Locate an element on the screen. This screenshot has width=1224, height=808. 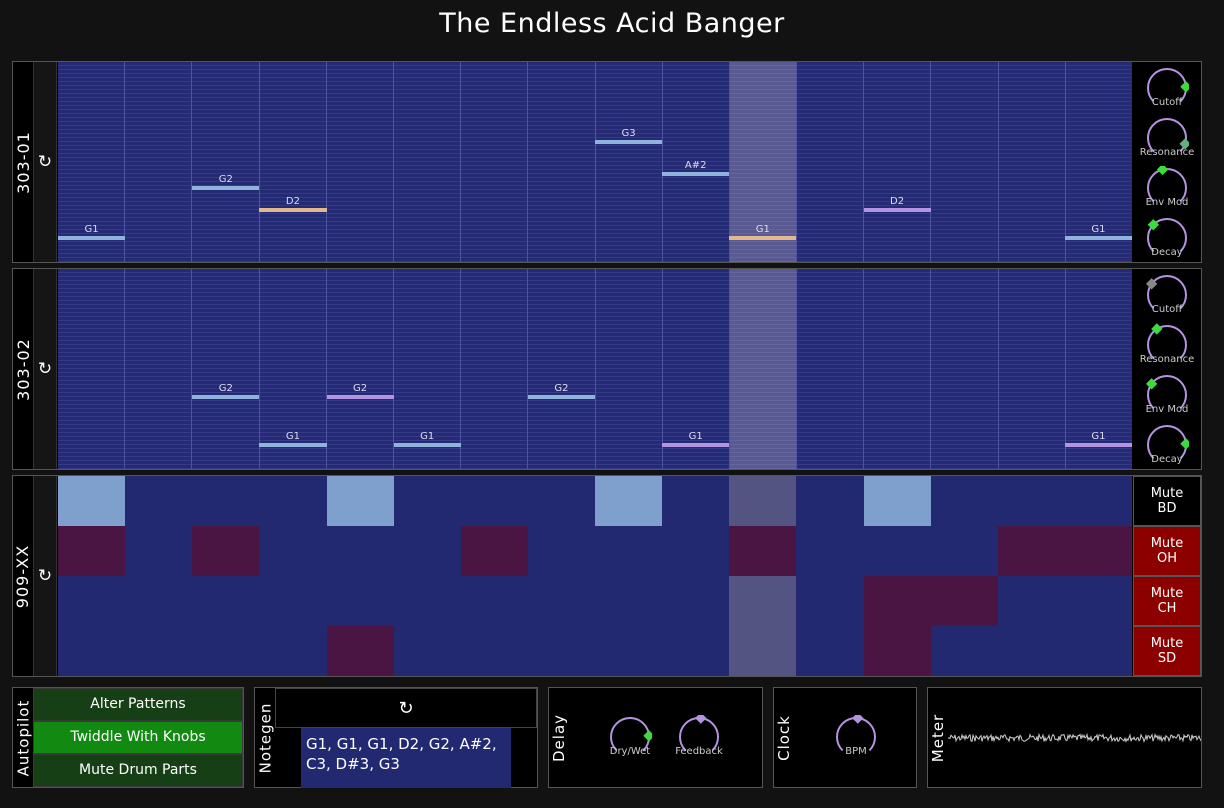
knob-dry-wet: Dry/Wet is located at coordinates (630, 736).